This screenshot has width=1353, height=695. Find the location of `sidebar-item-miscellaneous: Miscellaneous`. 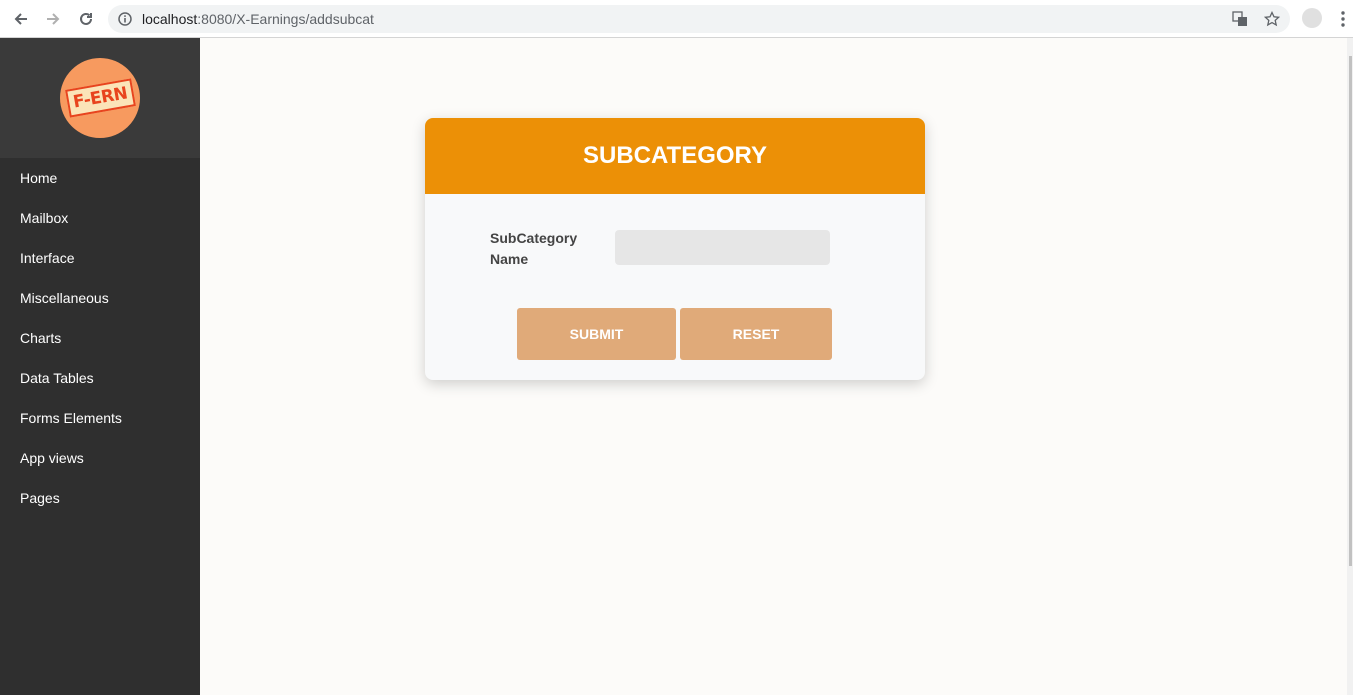

sidebar-item-miscellaneous: Miscellaneous is located at coordinates (100, 298).